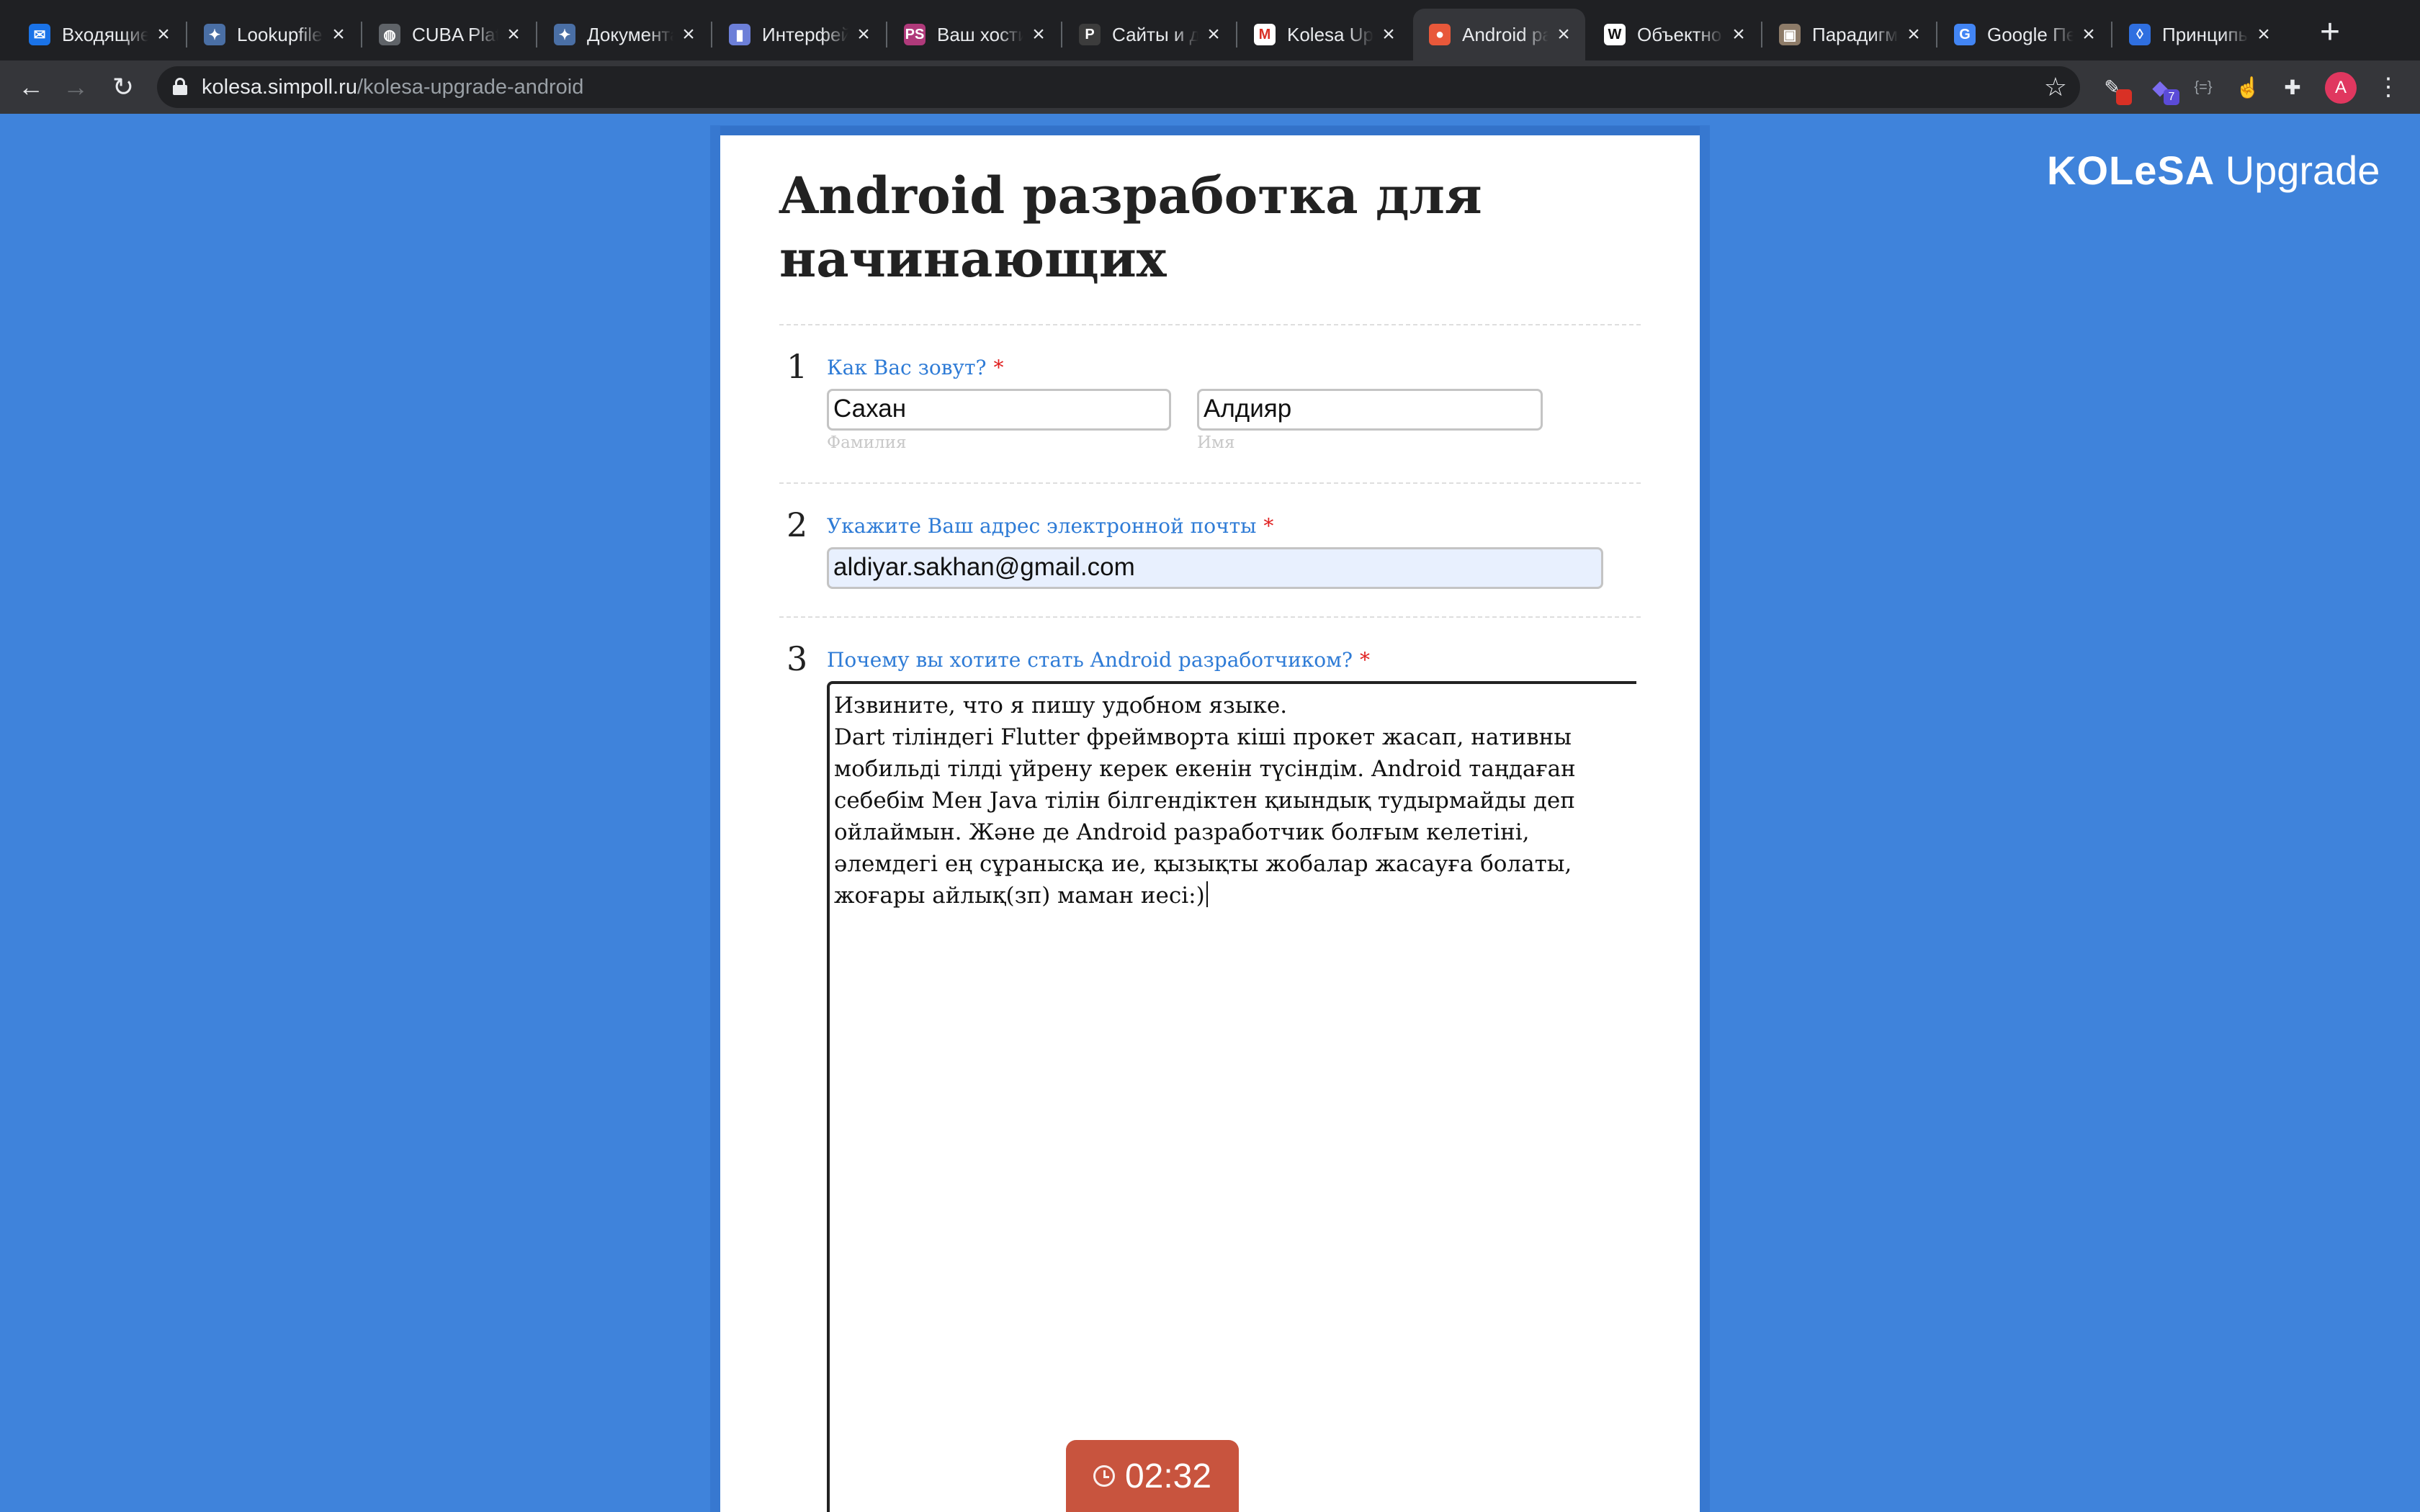 Image resolution: width=2420 pixels, height=1512 pixels. Describe the element at coordinates (1216, 442) in the screenshot. I see `first-name-caption: Имя` at that location.